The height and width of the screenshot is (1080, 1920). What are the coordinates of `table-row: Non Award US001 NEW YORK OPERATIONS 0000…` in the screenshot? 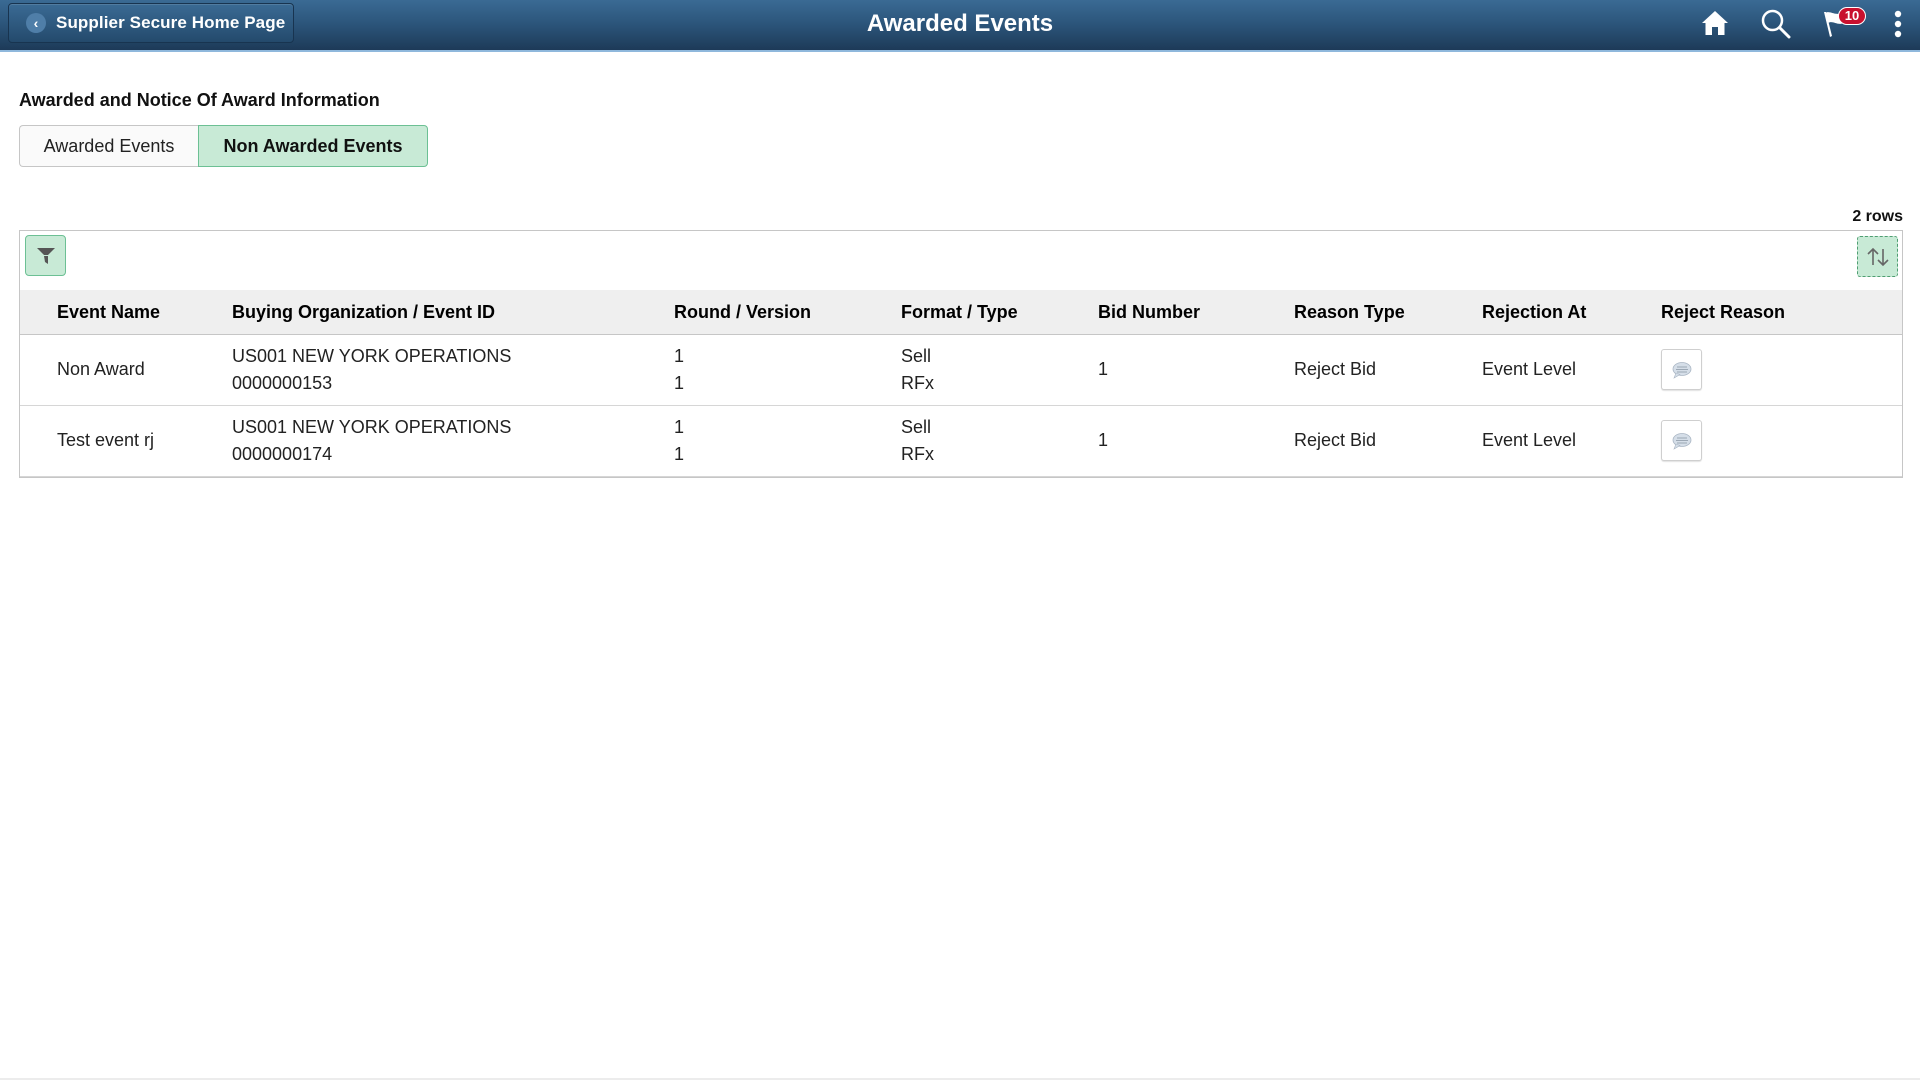 It's located at (961, 370).